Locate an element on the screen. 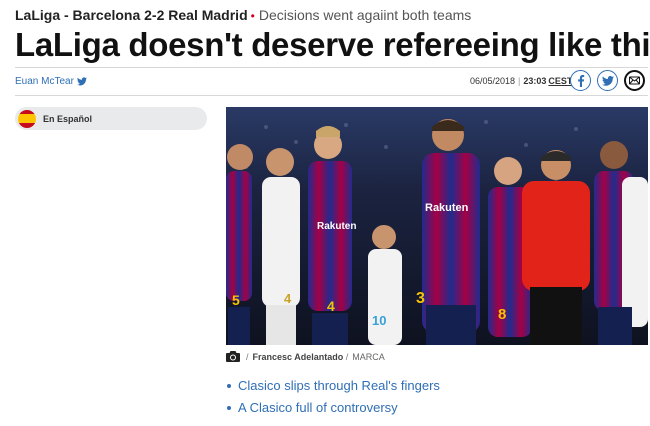  related-link-text: Clasico slips through Real's fingers is located at coordinates (339, 386).